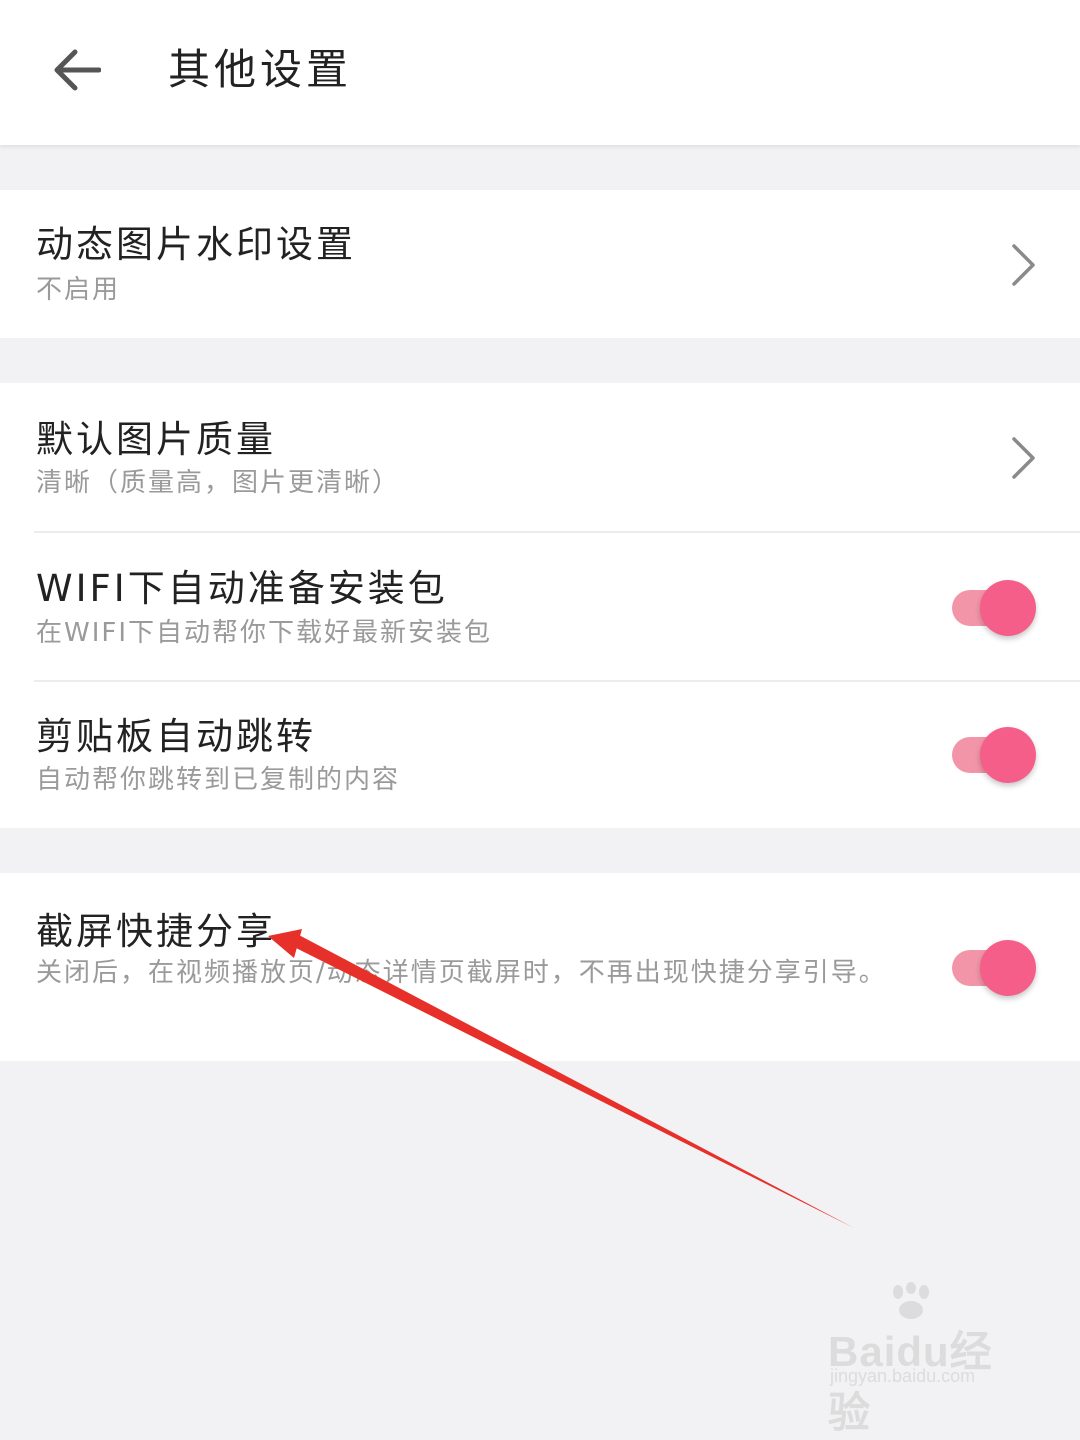 The width and height of the screenshot is (1080, 1440). I want to click on back-button, so click(77, 70).